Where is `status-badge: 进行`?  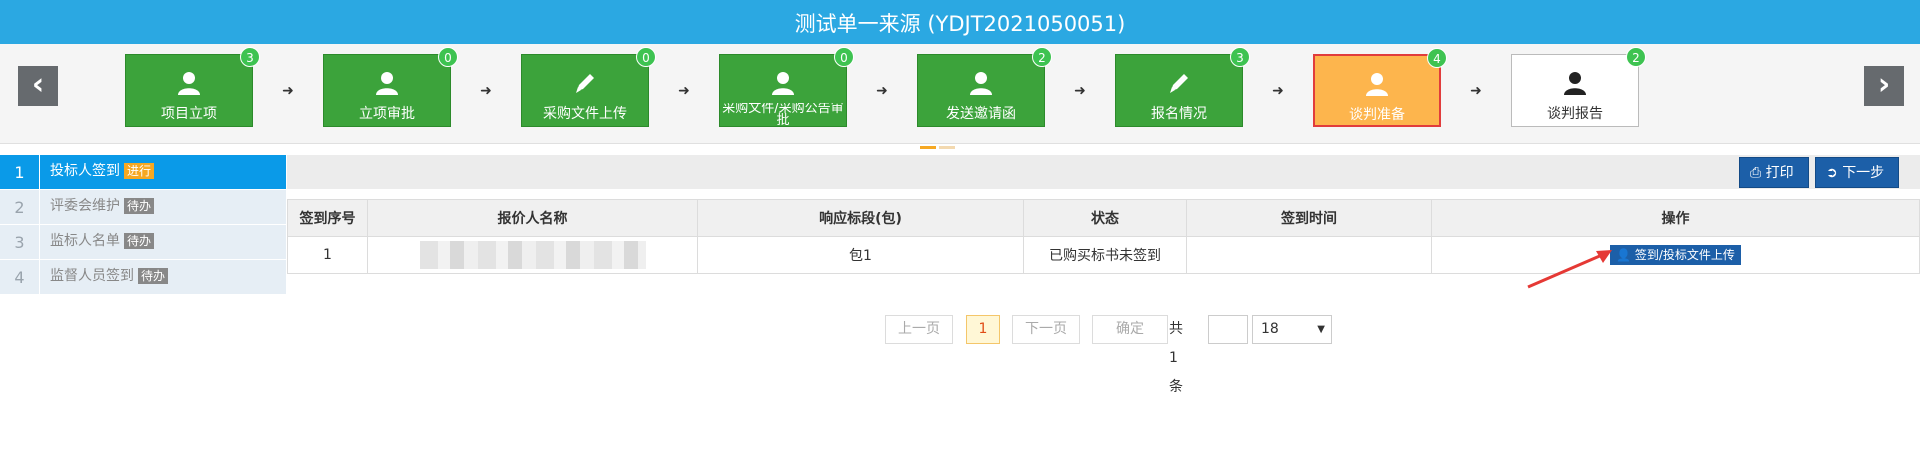 status-badge: 进行 is located at coordinates (139, 171).